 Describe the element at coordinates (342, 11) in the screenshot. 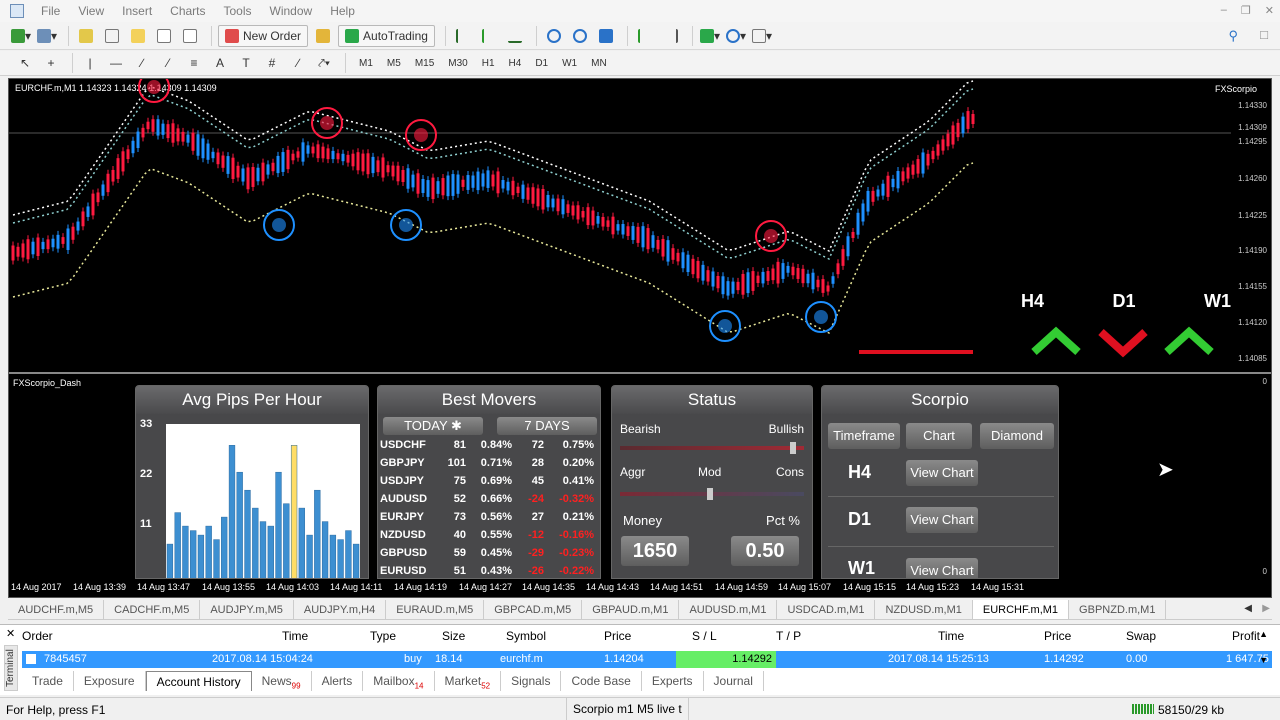

I see `menu-help: Help` at that location.